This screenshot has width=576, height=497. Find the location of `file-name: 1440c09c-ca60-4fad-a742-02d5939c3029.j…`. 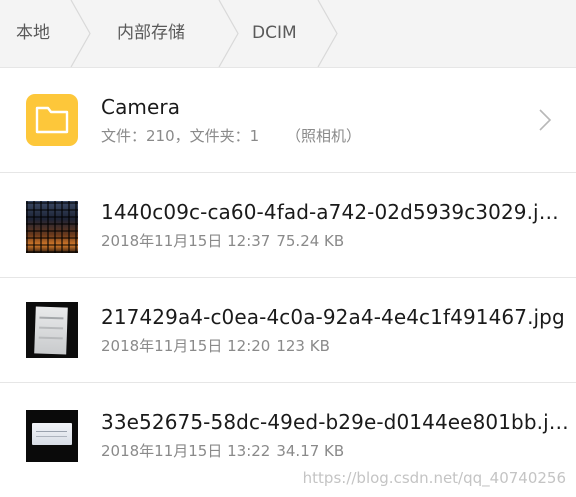

file-name: 1440c09c-ca60-4fad-a742-02d5939c3029.j… is located at coordinates (330, 212).